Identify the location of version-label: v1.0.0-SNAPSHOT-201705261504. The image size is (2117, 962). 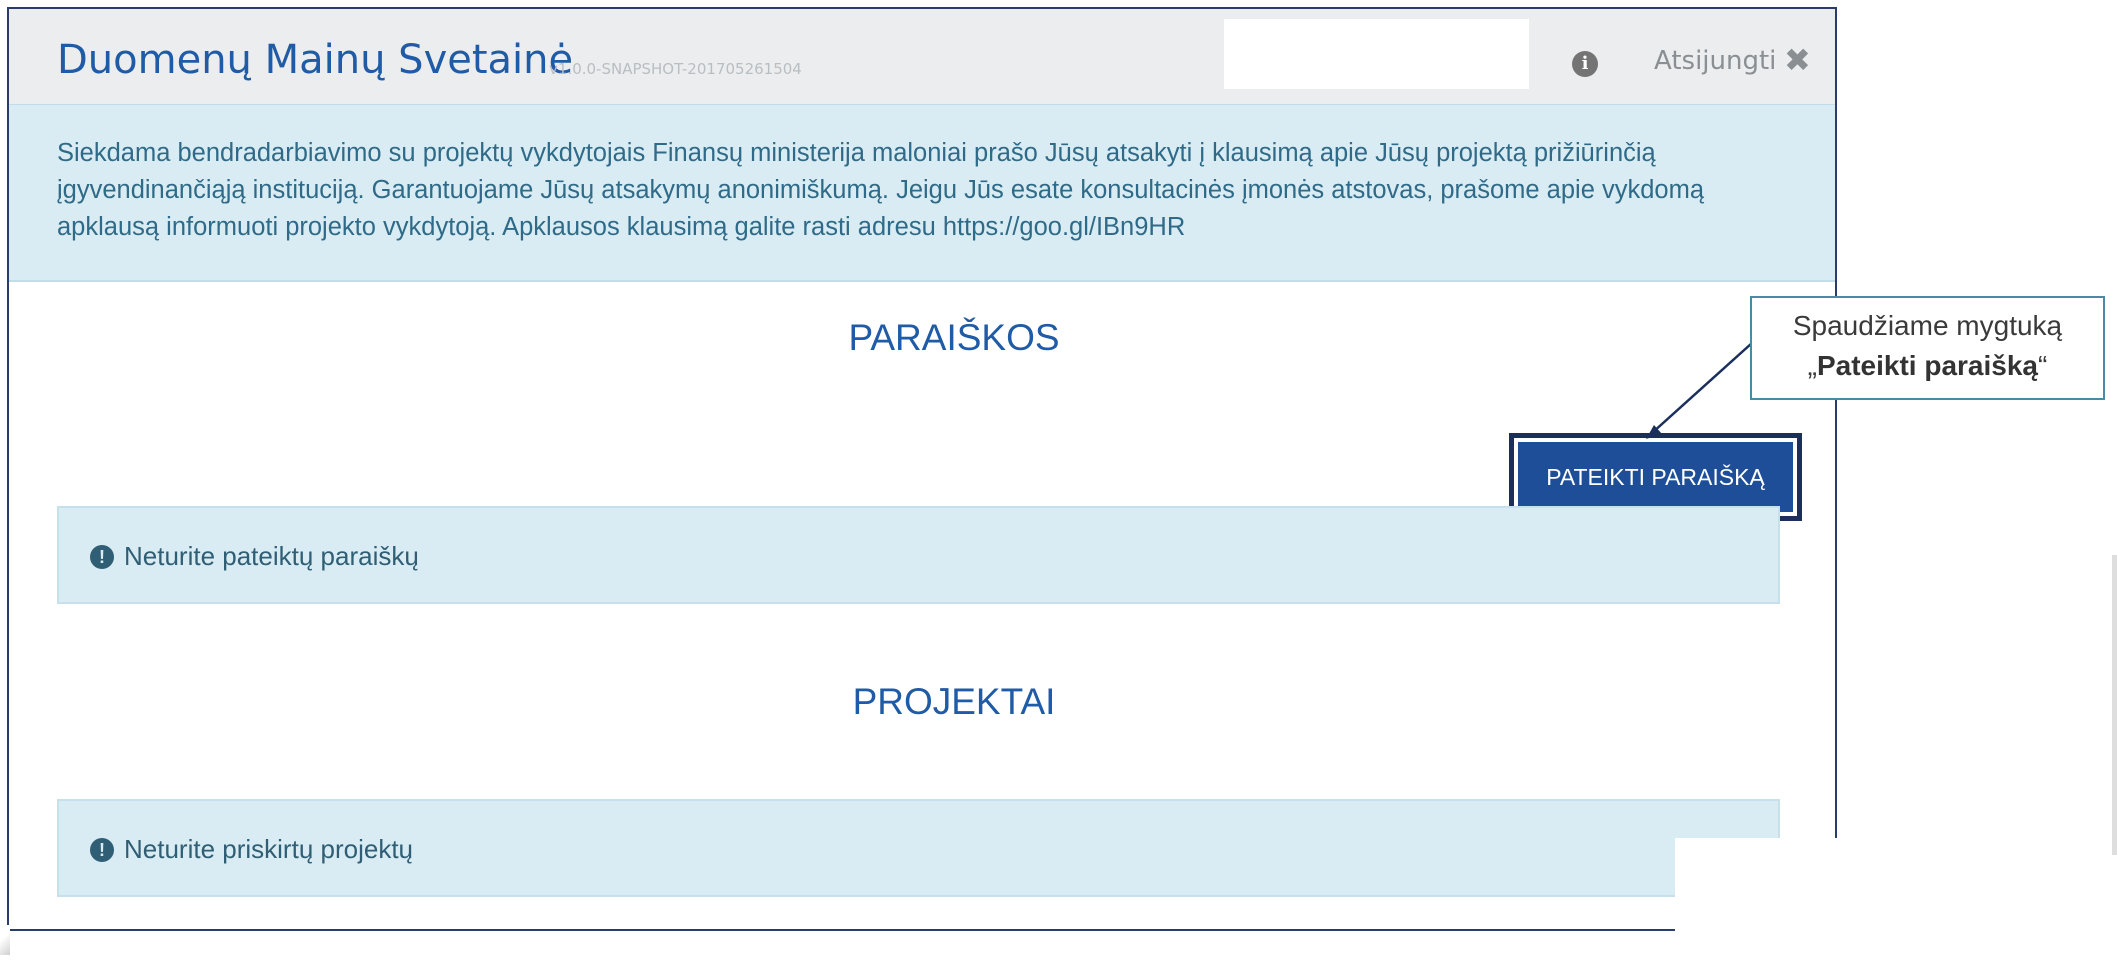
(675, 69).